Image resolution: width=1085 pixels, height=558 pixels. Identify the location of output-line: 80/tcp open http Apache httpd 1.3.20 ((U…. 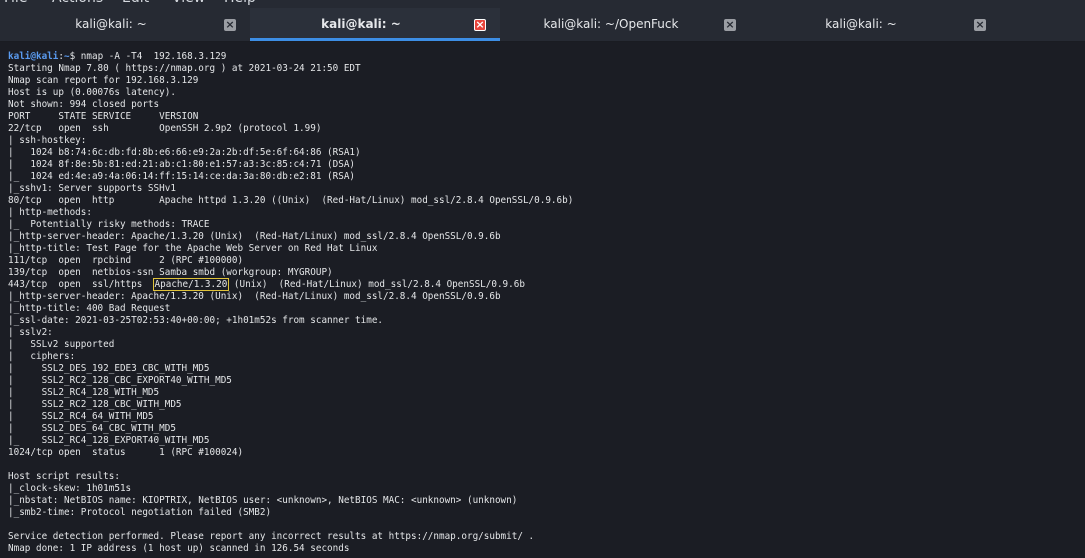
(291, 200).